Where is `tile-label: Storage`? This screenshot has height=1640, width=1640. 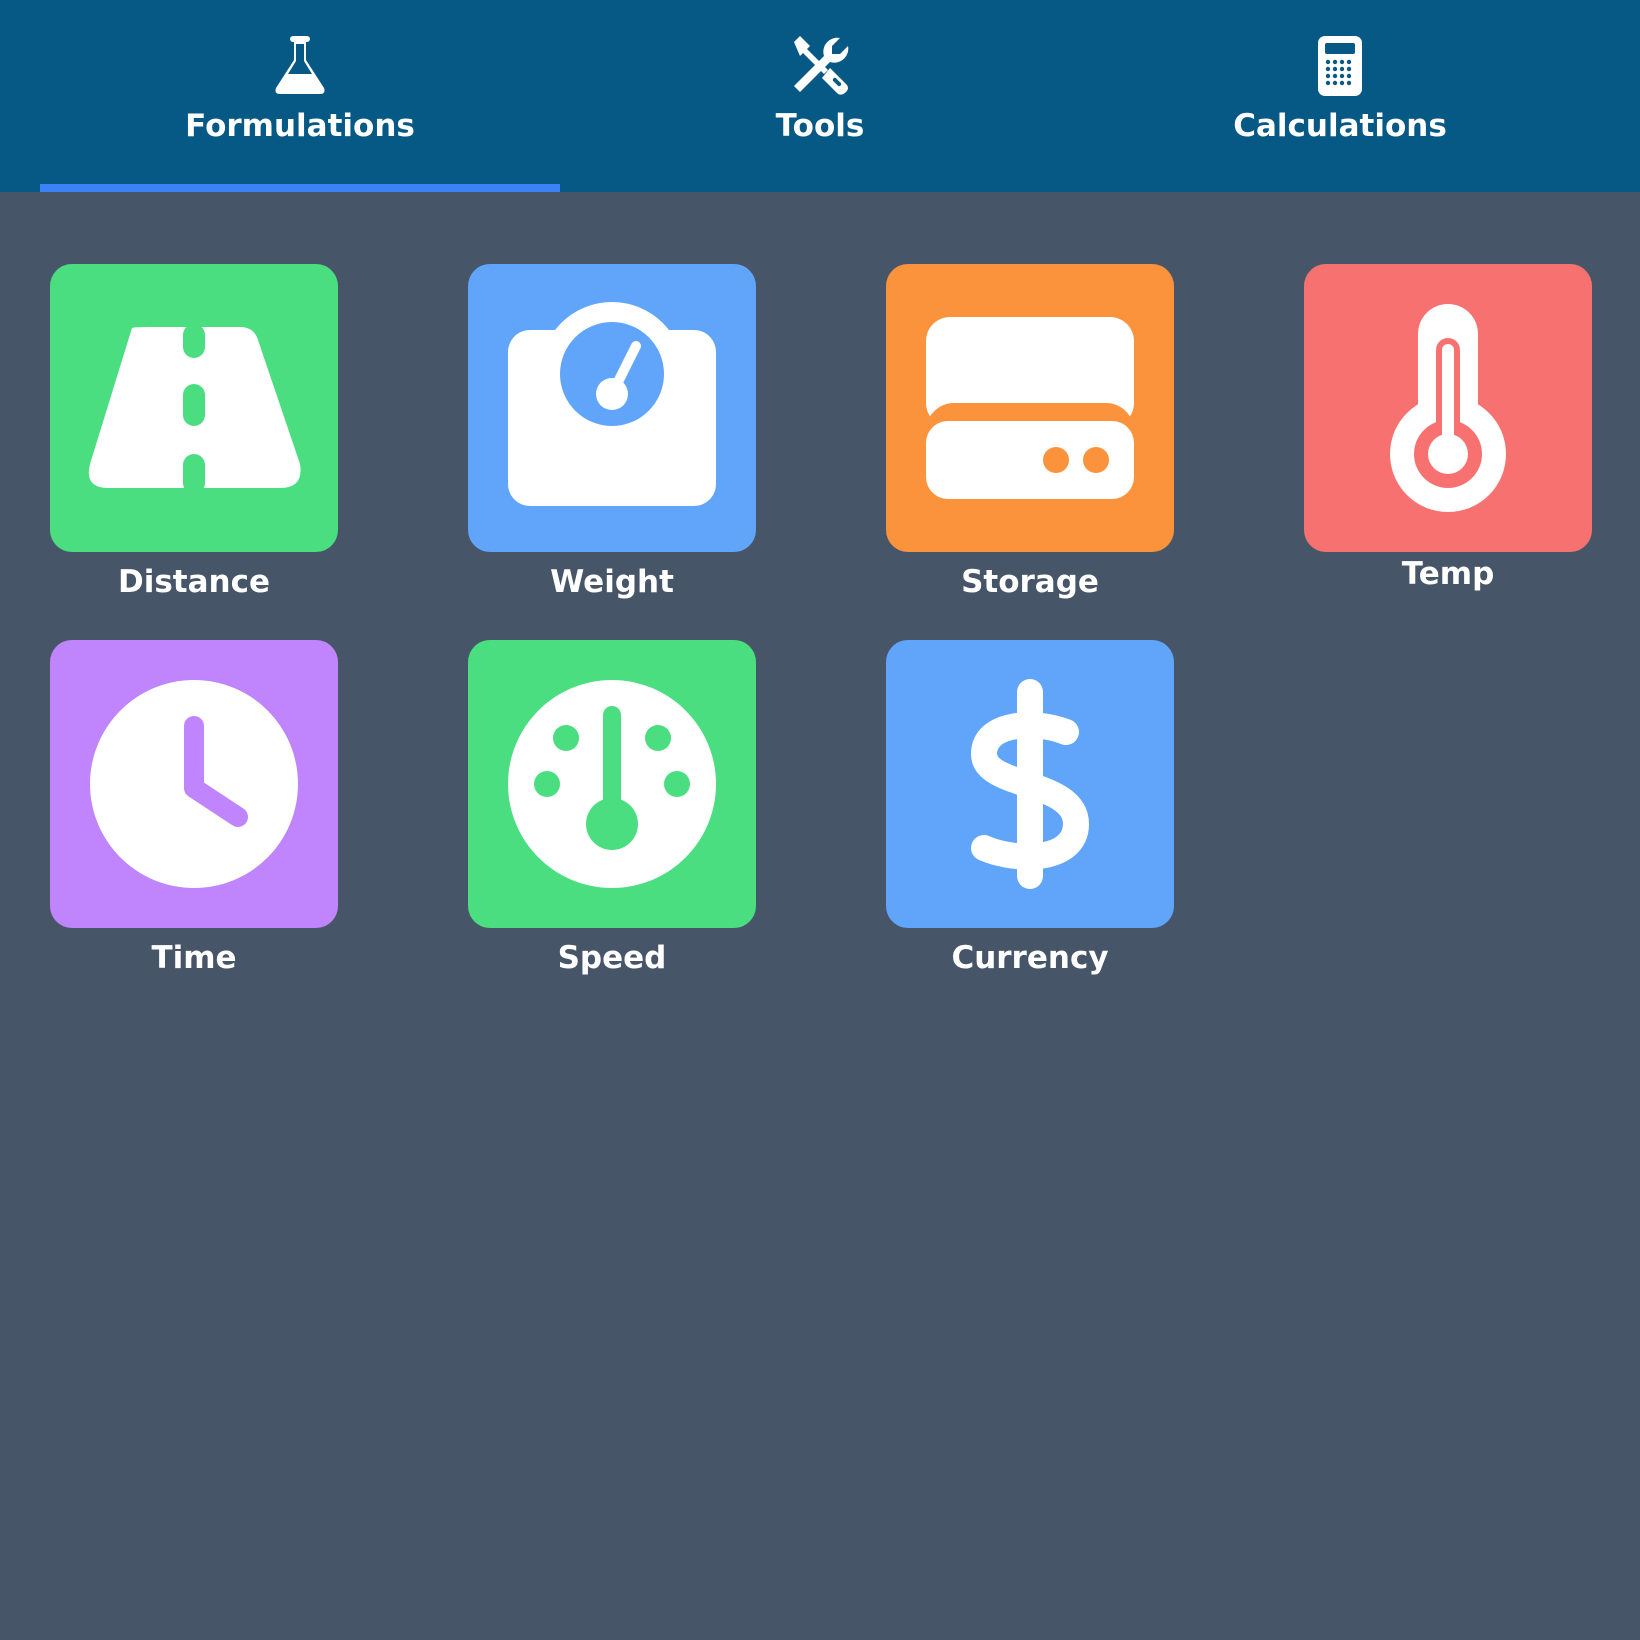
tile-label: Storage is located at coordinates (1030, 582).